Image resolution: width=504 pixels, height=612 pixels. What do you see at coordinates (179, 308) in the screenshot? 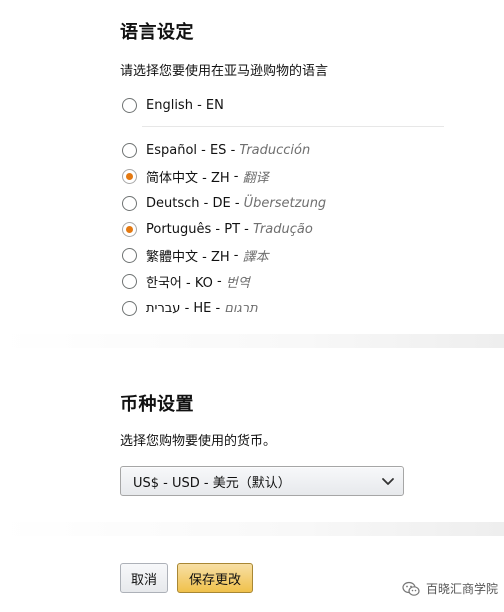
I see `language-name: עברית - HE` at bounding box center [179, 308].